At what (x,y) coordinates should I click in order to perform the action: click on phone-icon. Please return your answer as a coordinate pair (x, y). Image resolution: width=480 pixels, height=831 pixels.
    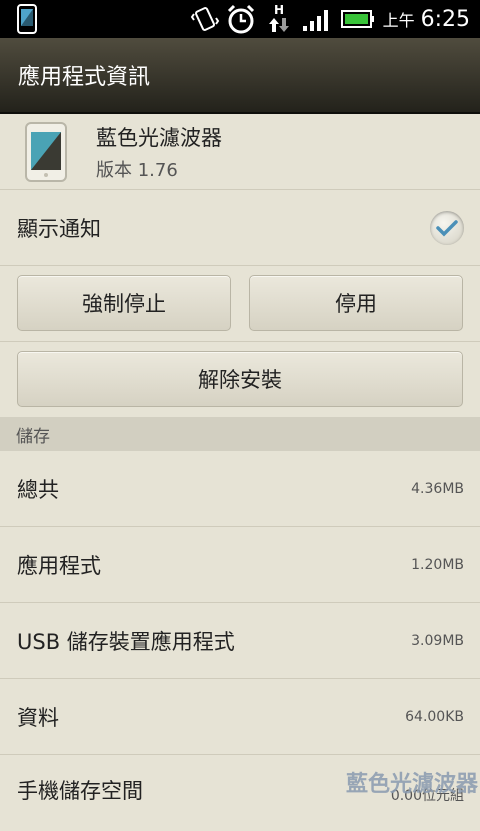
    Looking at the image, I should click on (27, 19).